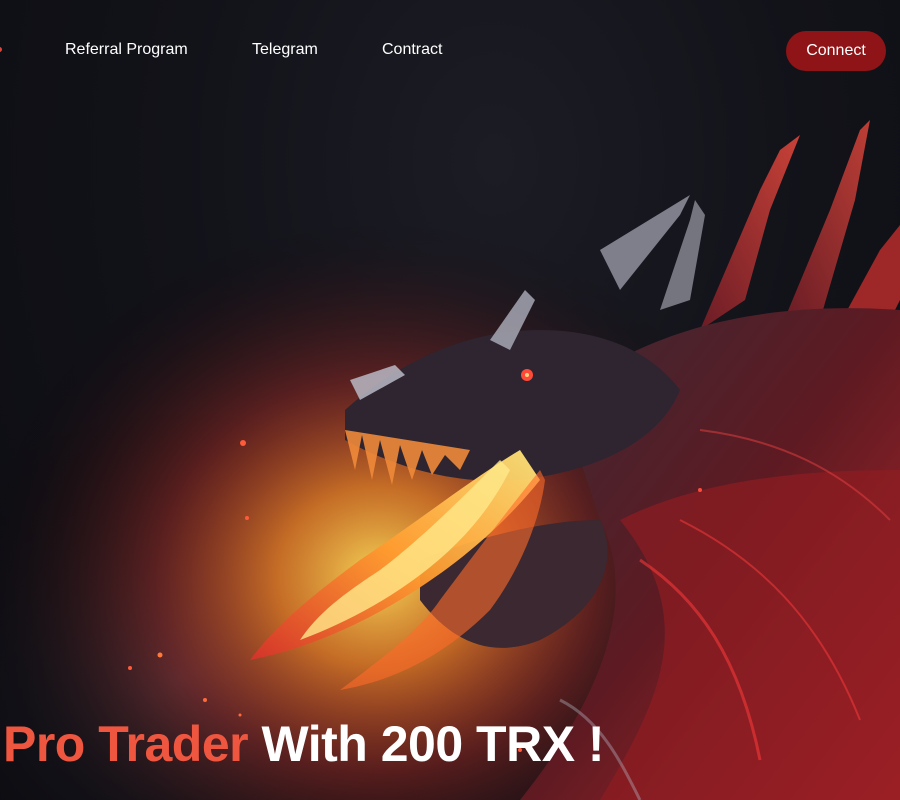 This screenshot has height=800, width=900. I want to click on logo-edge, so click(1, 49).